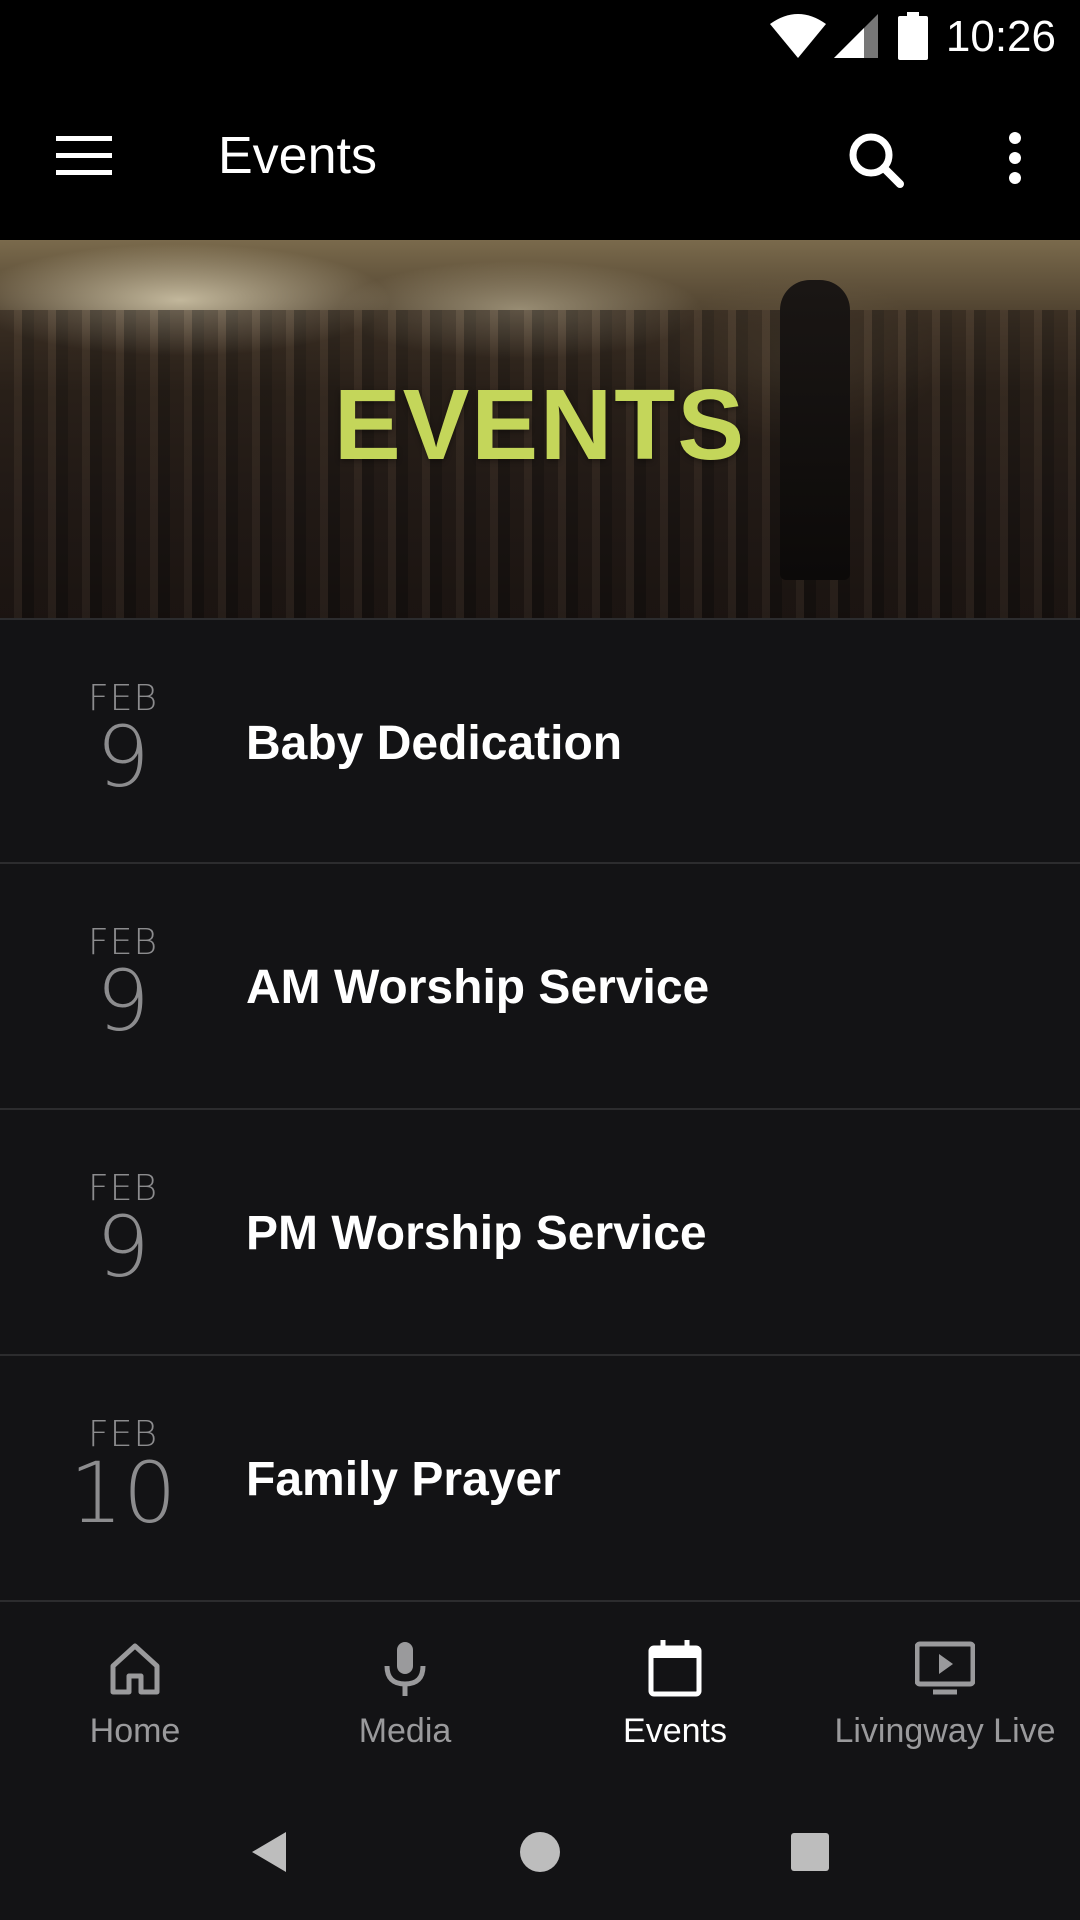 The image size is (1080, 1920). I want to click on event-item: FEB 9 AM Worship Service, so click(540, 987).